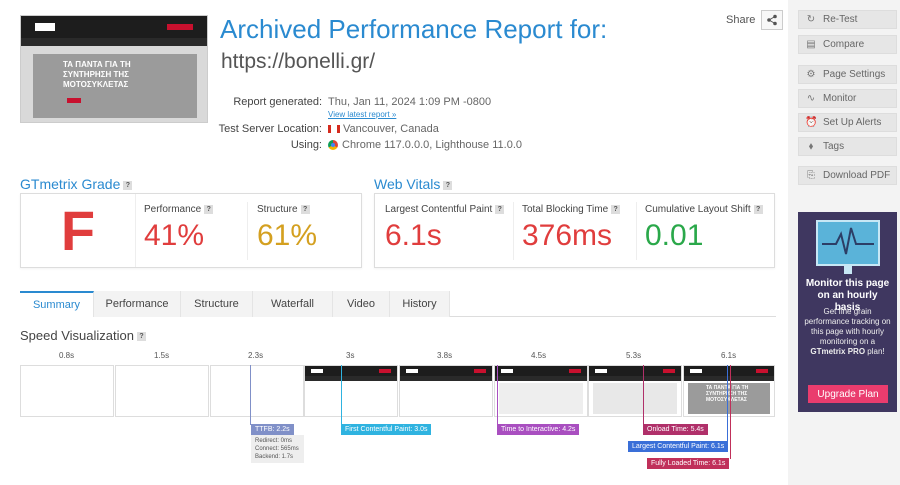 Image resolution: width=900 pixels, height=485 pixels. I want to click on lcp-metric: Largest Contentful Paint? 6.1s, so click(445, 228).